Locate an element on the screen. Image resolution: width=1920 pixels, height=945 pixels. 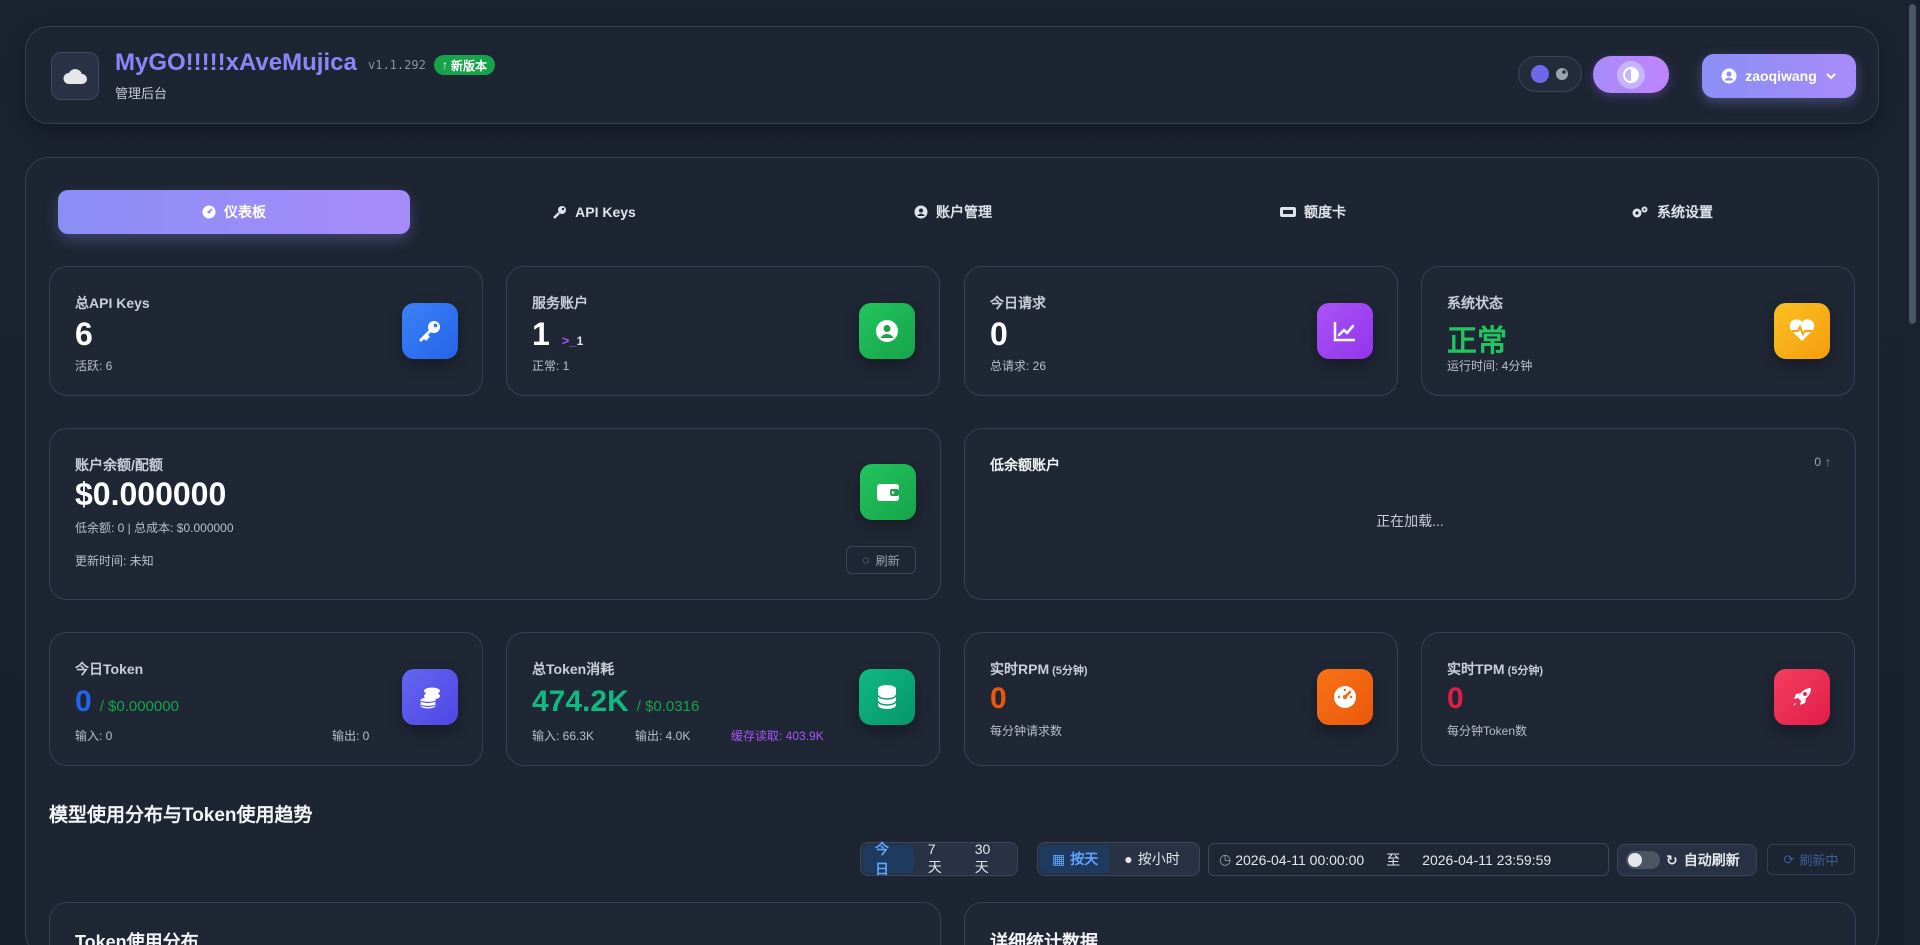
stat-value: 1 >_1 is located at coordinates (558, 334).